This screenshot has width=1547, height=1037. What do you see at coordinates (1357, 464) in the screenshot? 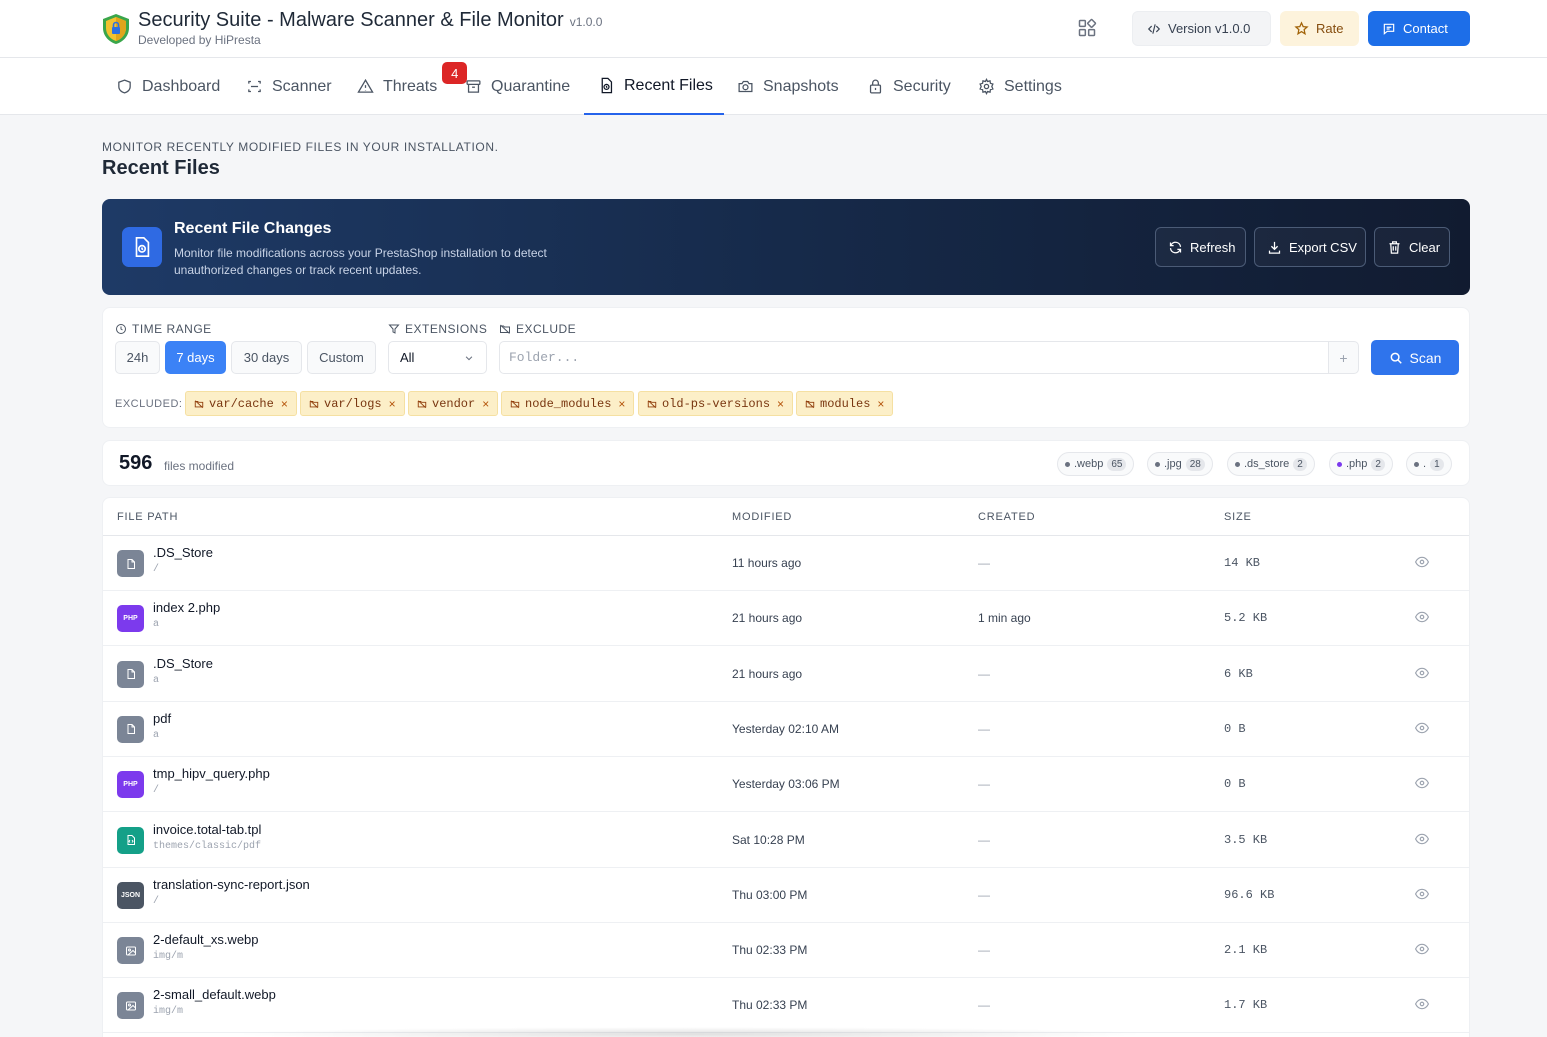
I see `extension-name: .php` at bounding box center [1357, 464].